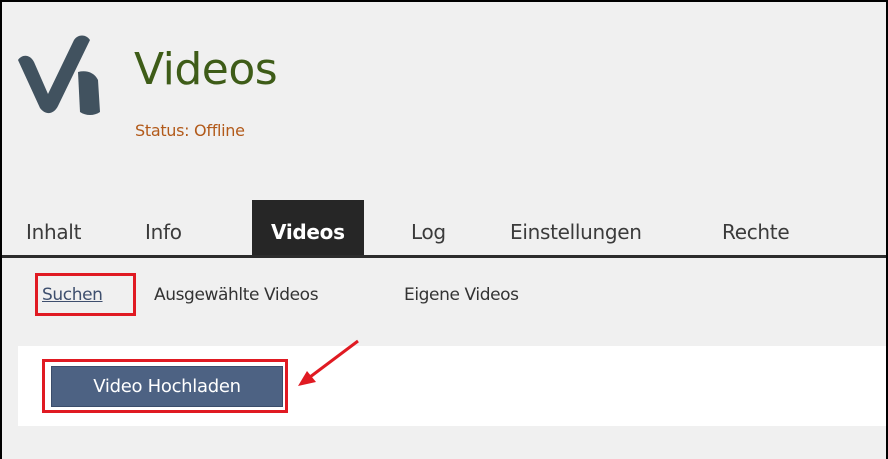 This screenshot has width=888, height=459. I want to click on logo-icon, so click(59, 75).